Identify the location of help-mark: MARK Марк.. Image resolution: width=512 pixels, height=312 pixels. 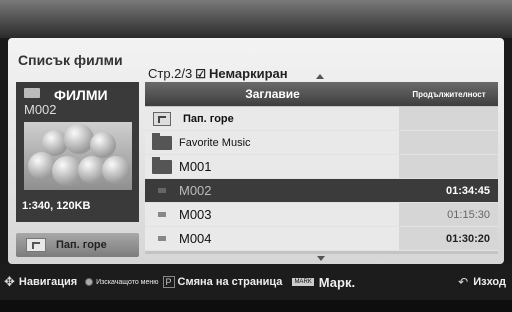
(318, 282).